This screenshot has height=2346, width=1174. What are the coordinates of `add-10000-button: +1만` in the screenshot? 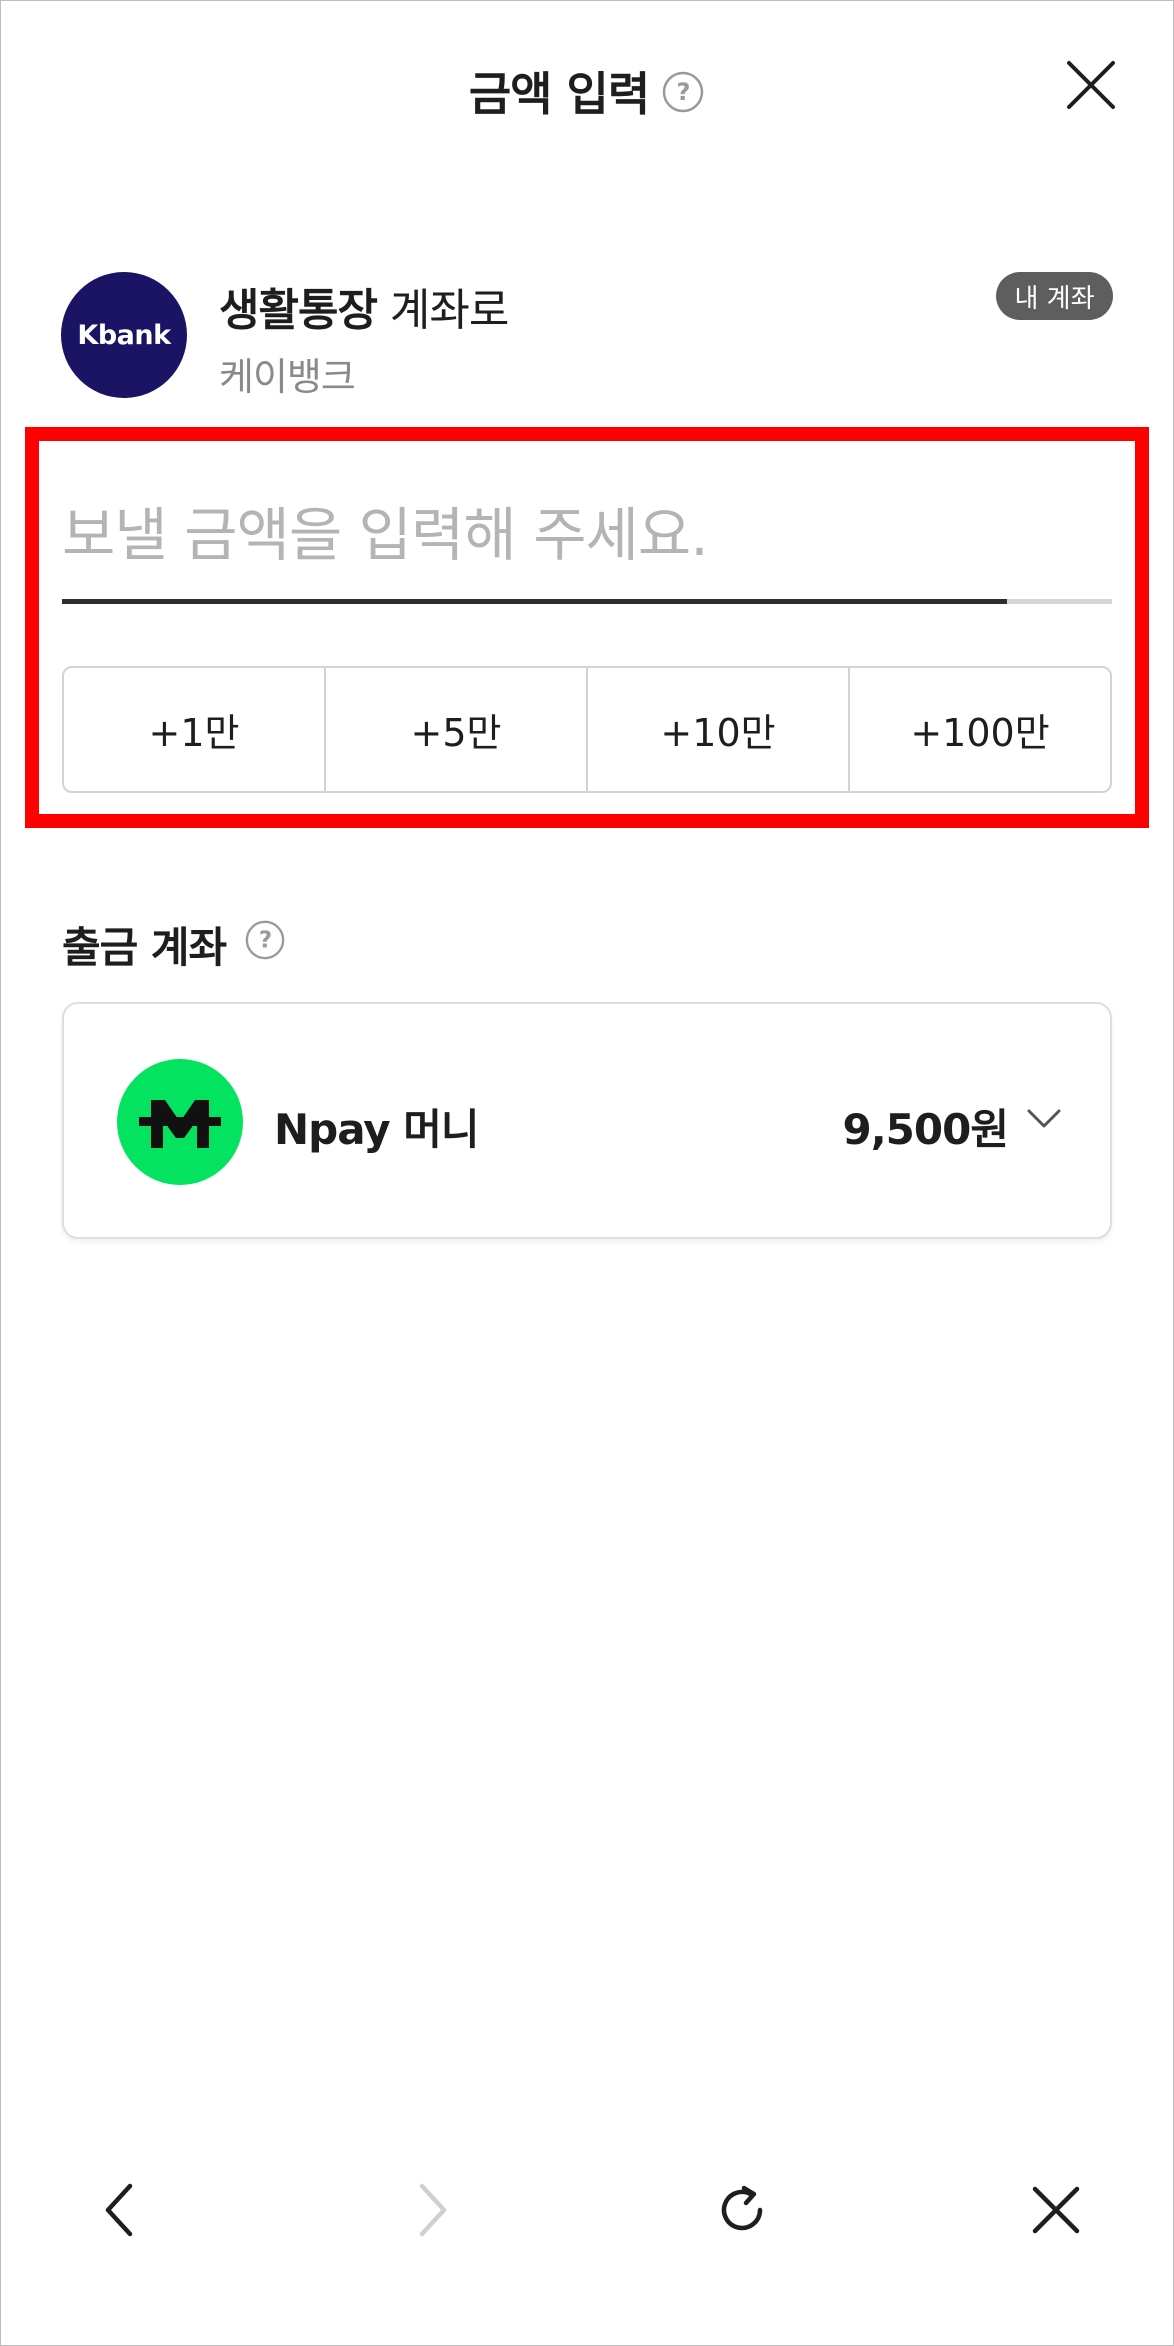 It's located at (195, 729).